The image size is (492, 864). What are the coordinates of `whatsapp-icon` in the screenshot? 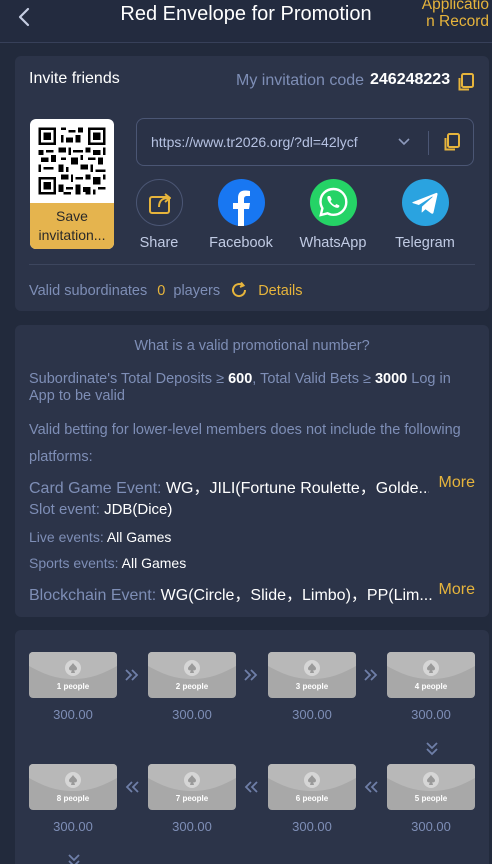 It's located at (333, 202).